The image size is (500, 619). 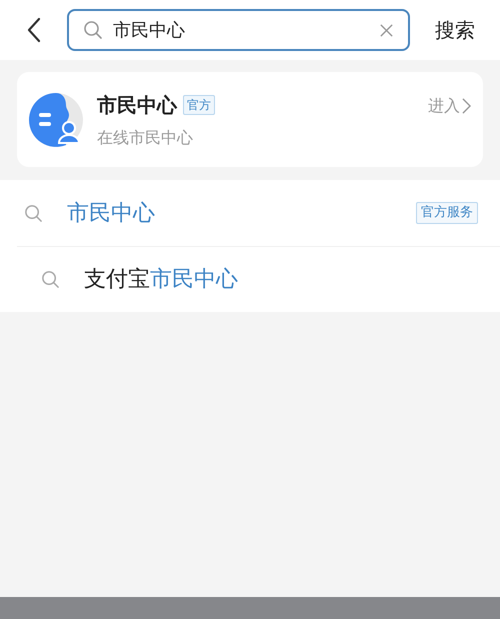 I want to click on chevron-icon, so click(x=466, y=106).